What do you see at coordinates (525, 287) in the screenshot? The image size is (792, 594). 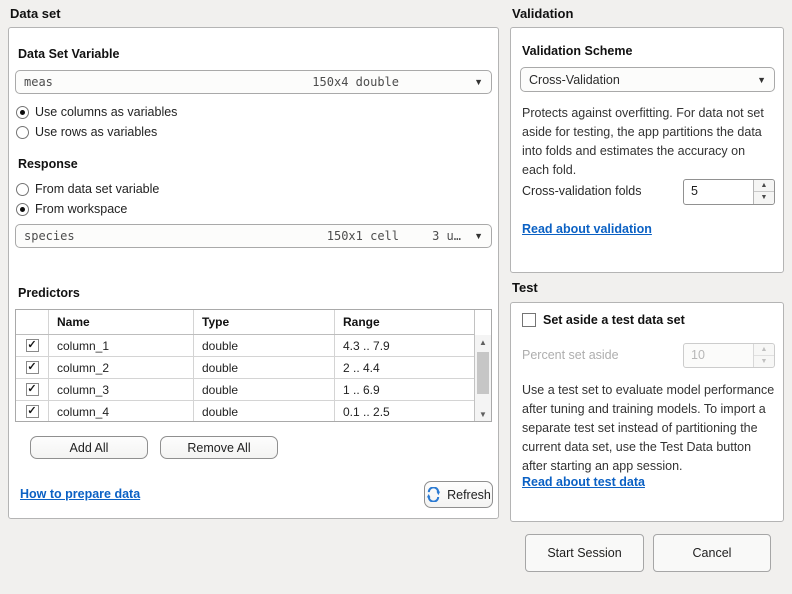 I see `test-section-title: Test` at bounding box center [525, 287].